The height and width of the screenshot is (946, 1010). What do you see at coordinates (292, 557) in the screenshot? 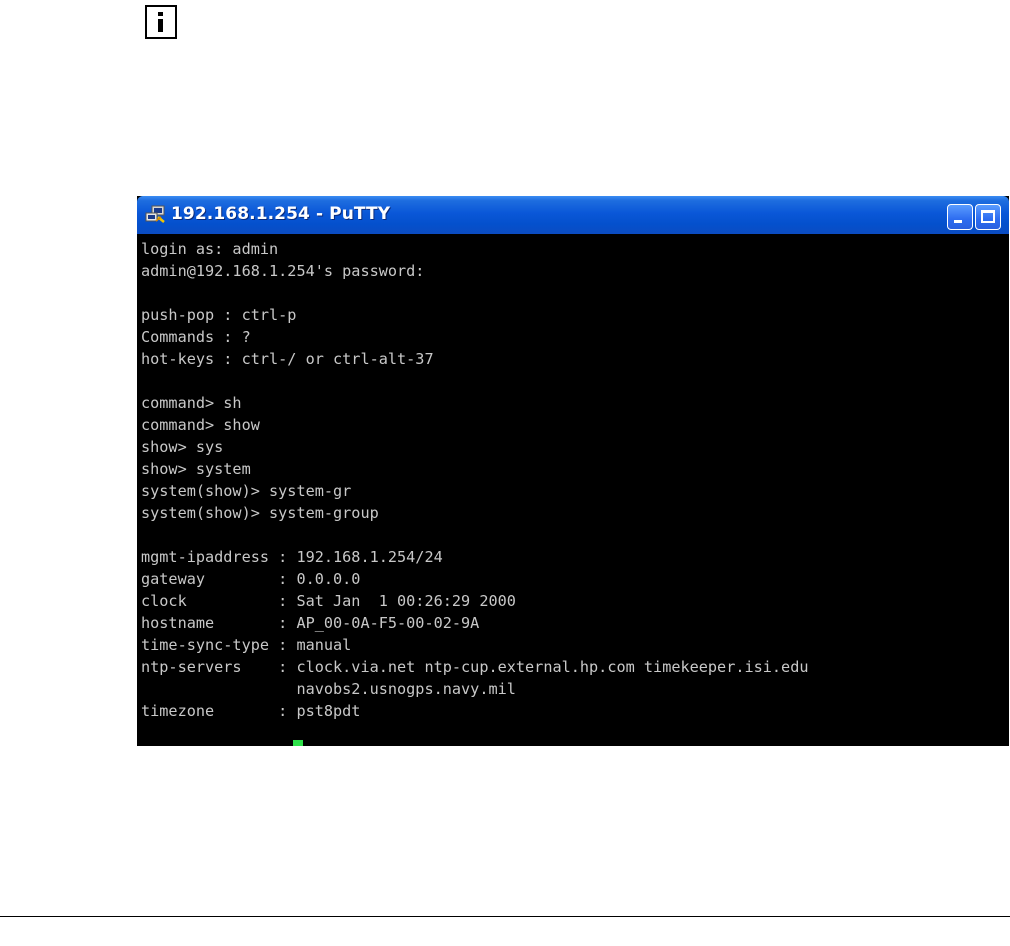
I see `terminal-line: mgmt-ipaddress : 192.168.1.254/24` at bounding box center [292, 557].